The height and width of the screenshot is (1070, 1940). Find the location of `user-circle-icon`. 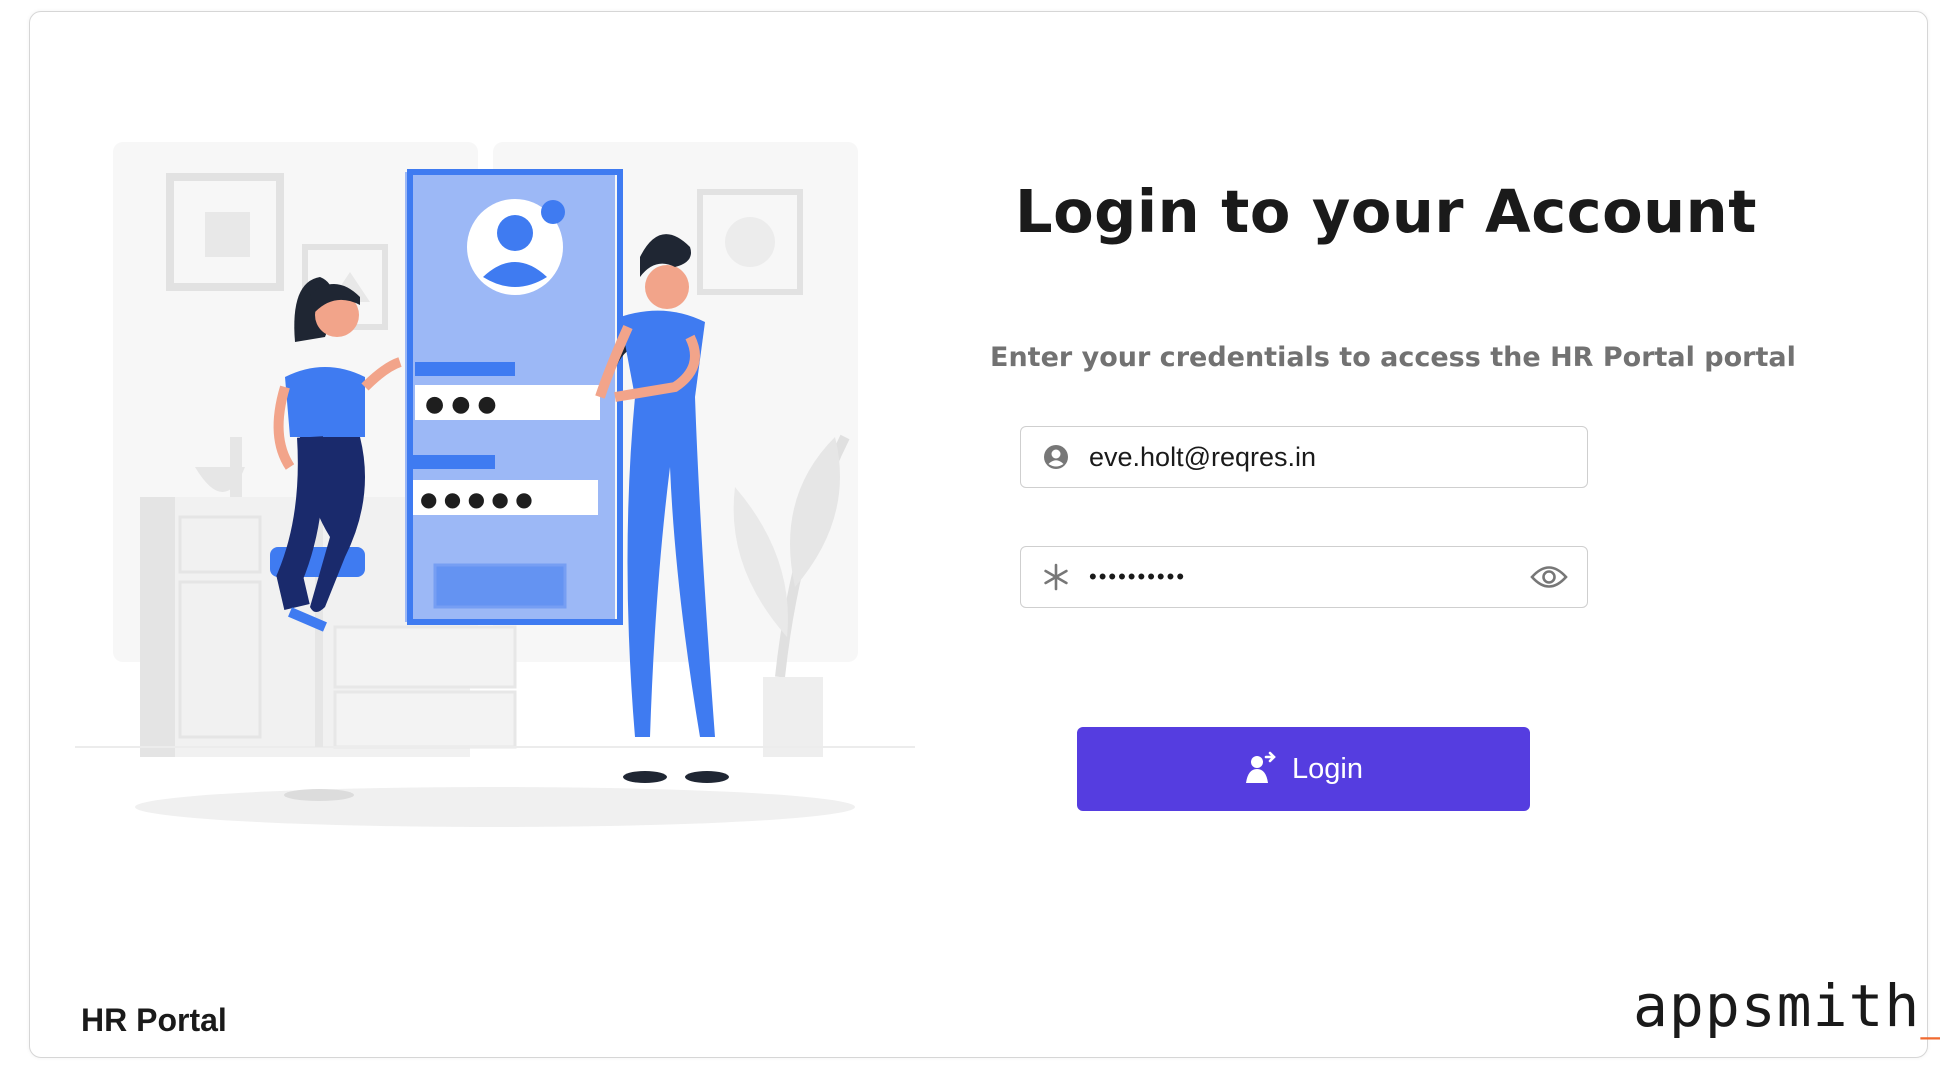

user-circle-icon is located at coordinates (1056, 457).